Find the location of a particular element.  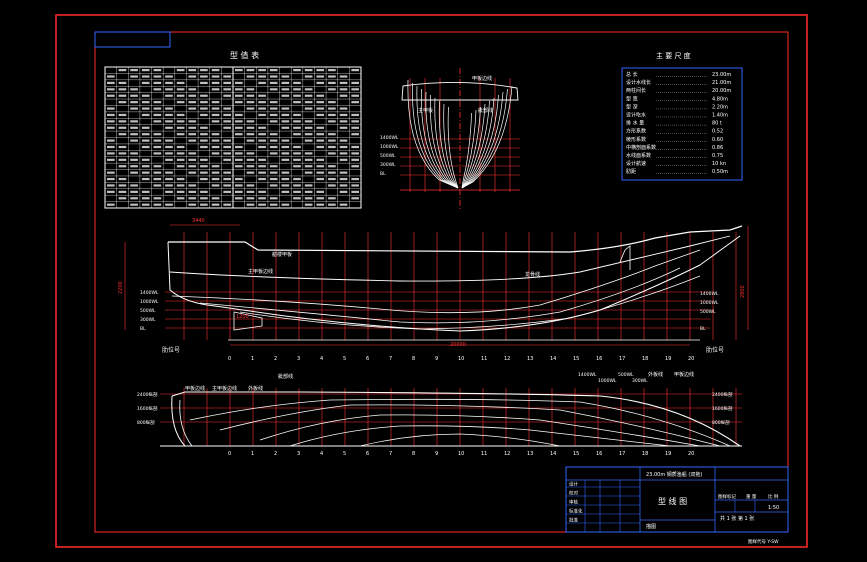

half-breadth-grid is located at coordinates (451, 417).